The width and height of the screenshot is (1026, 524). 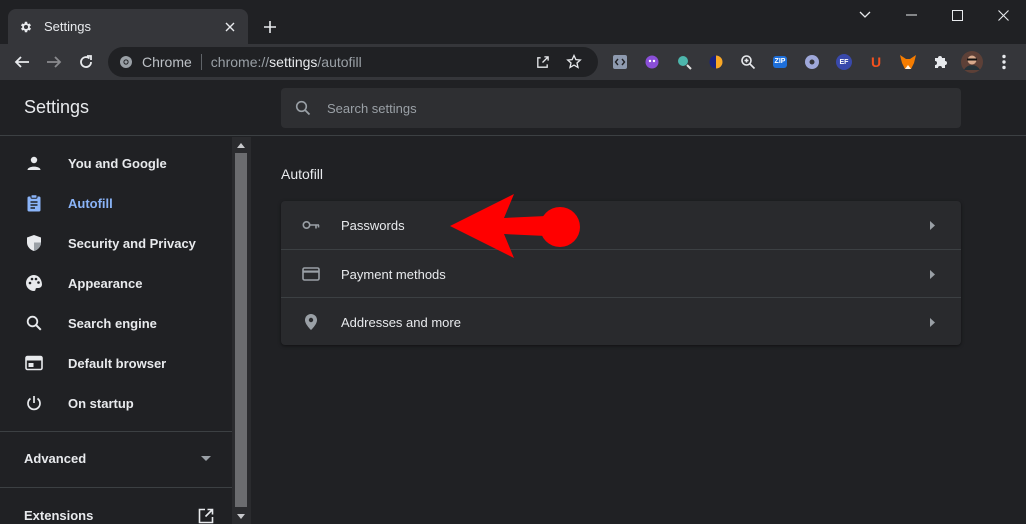 What do you see at coordinates (515, 226) in the screenshot?
I see `annotation-arrow-icon` at bounding box center [515, 226].